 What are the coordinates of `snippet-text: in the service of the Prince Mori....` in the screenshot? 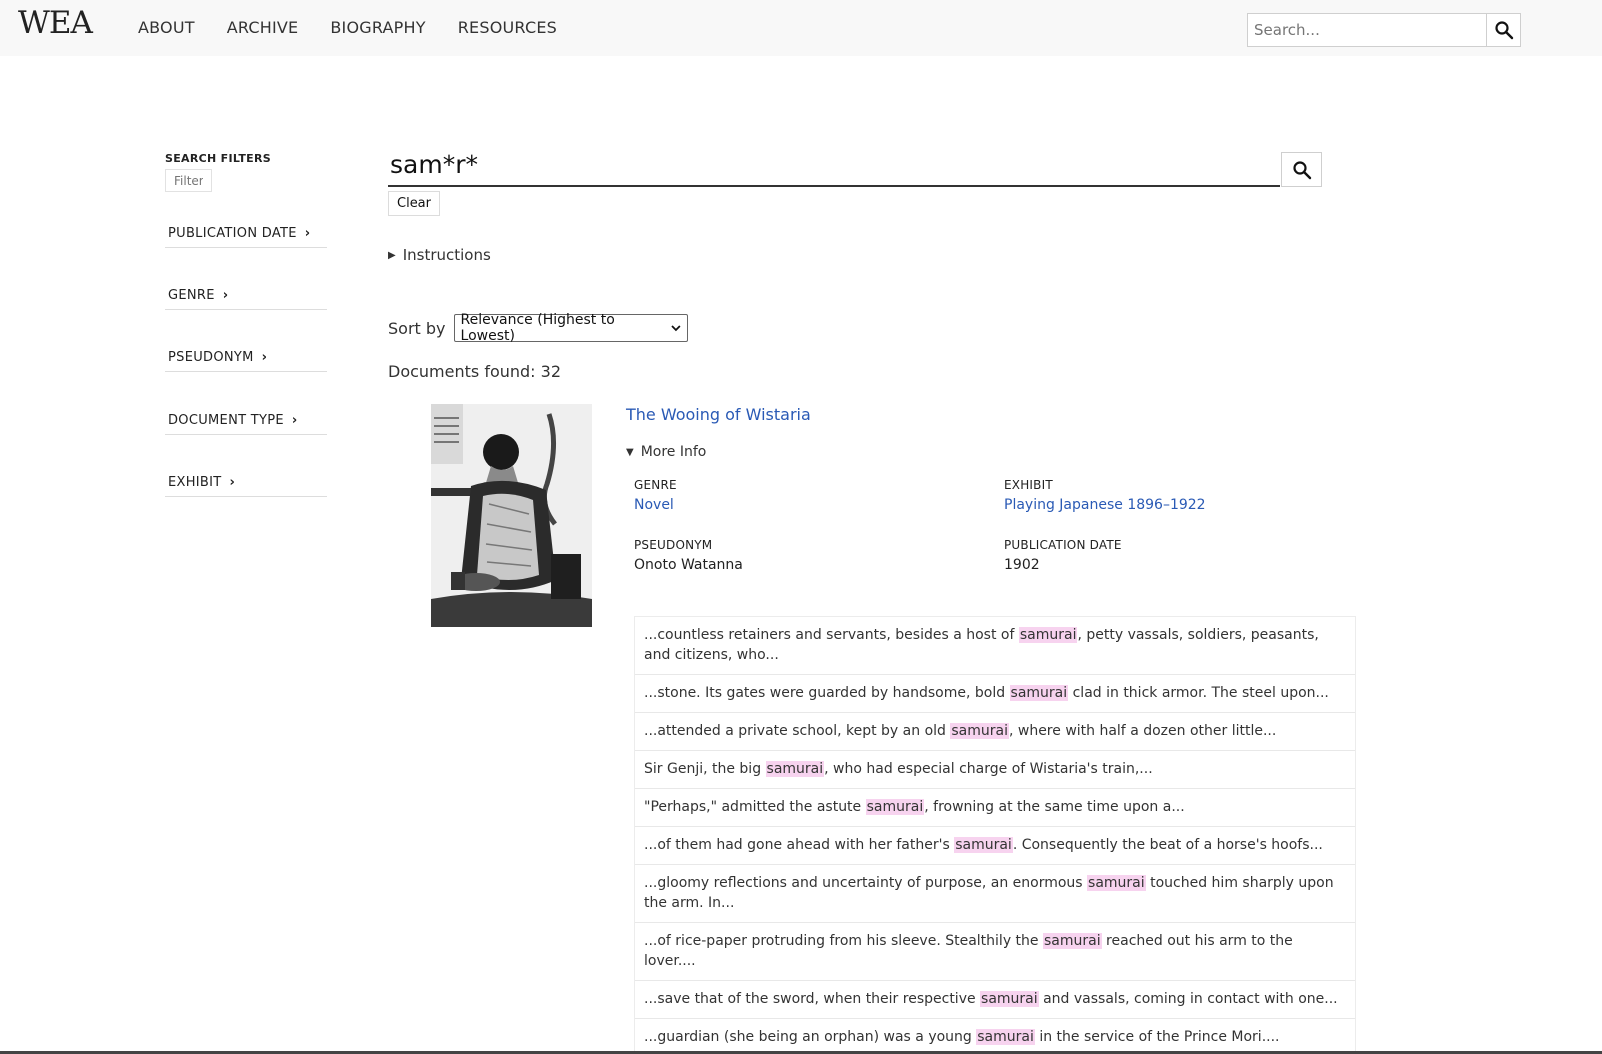 It's located at (1157, 1037).